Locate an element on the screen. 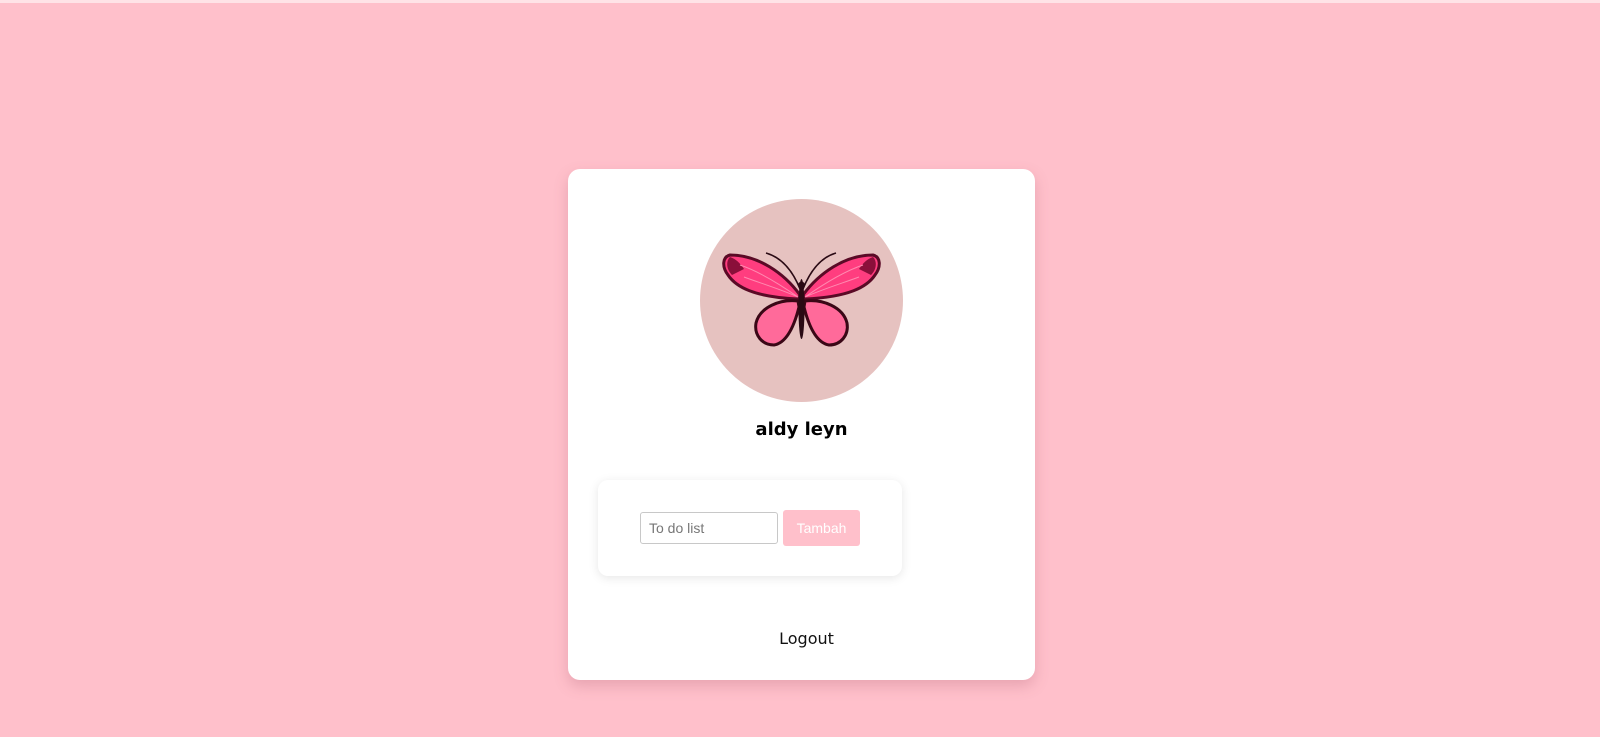 This screenshot has width=1600, height=737. username: aldy leyn is located at coordinates (801, 429).